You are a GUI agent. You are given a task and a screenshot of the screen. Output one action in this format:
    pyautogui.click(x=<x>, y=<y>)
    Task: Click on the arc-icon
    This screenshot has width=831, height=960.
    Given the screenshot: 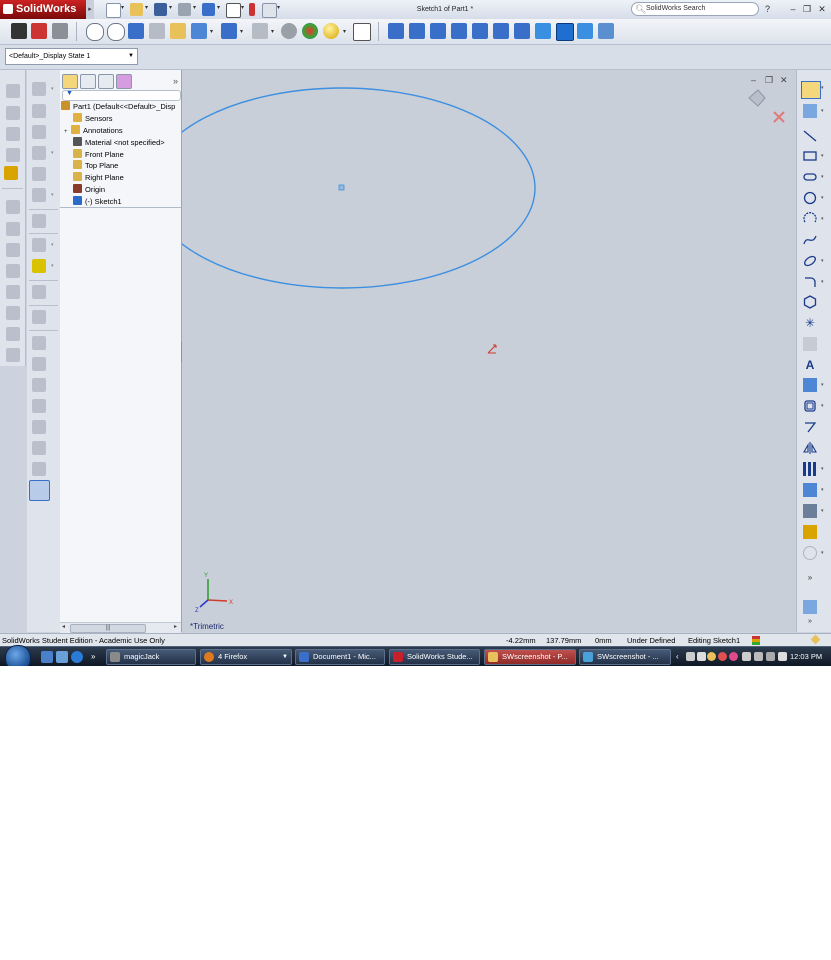 What is the action you would take?
    pyautogui.click(x=810, y=219)
    